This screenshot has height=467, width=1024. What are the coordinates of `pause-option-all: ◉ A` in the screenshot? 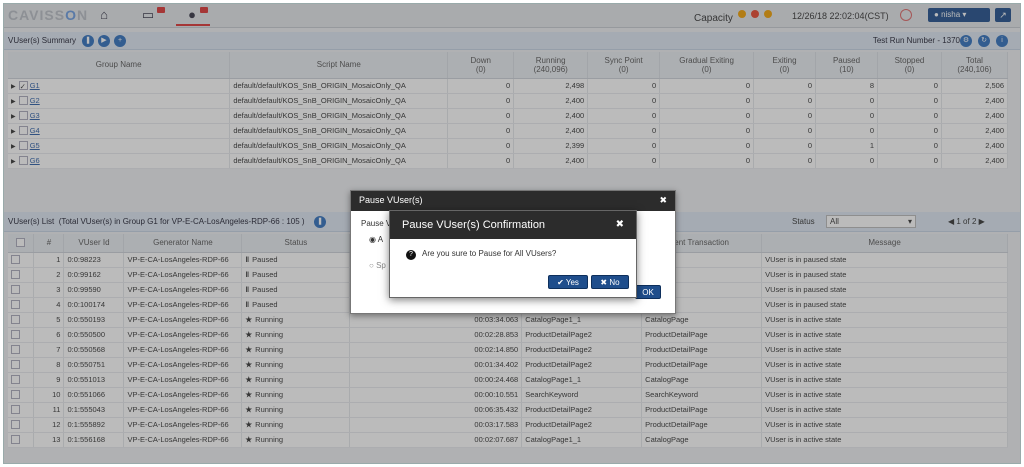 It's located at (376, 239).